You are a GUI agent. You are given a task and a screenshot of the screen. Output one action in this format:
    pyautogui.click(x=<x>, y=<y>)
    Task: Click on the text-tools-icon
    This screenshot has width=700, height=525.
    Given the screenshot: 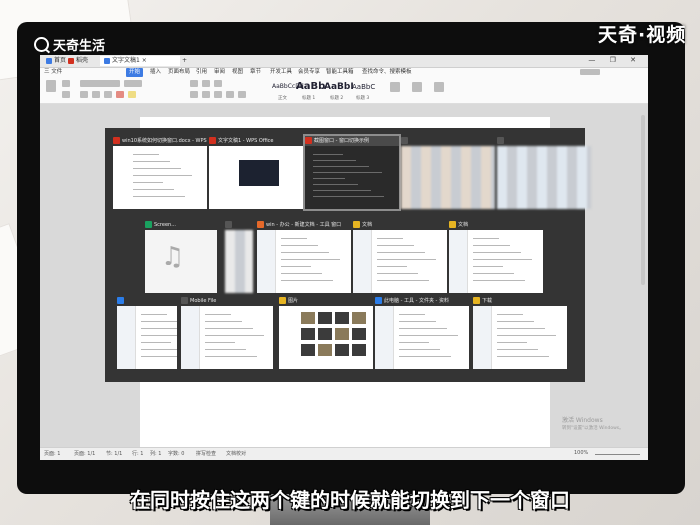 What is the action you would take?
    pyautogui.click(x=395, y=87)
    